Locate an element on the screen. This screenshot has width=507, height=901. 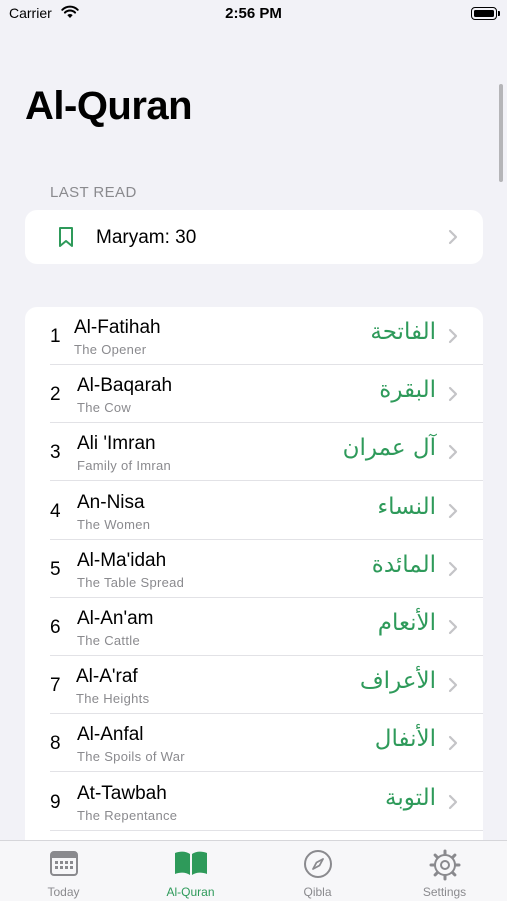
surah-row: 3 Ali 'Imran Family of Imran آل عمران is located at coordinates (254, 452).